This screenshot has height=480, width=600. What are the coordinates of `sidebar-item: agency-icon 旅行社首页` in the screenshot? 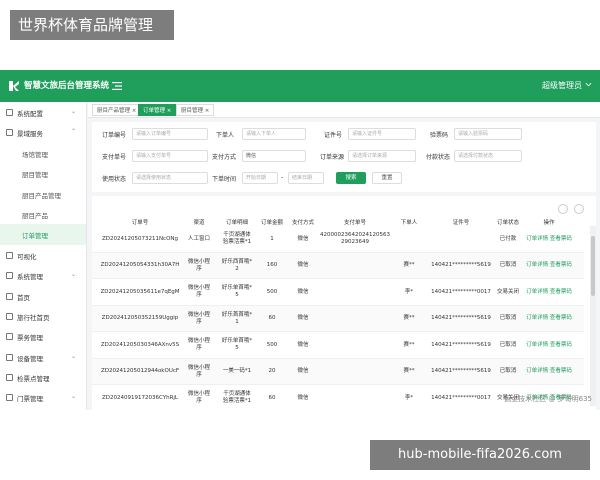 It's located at (43, 316).